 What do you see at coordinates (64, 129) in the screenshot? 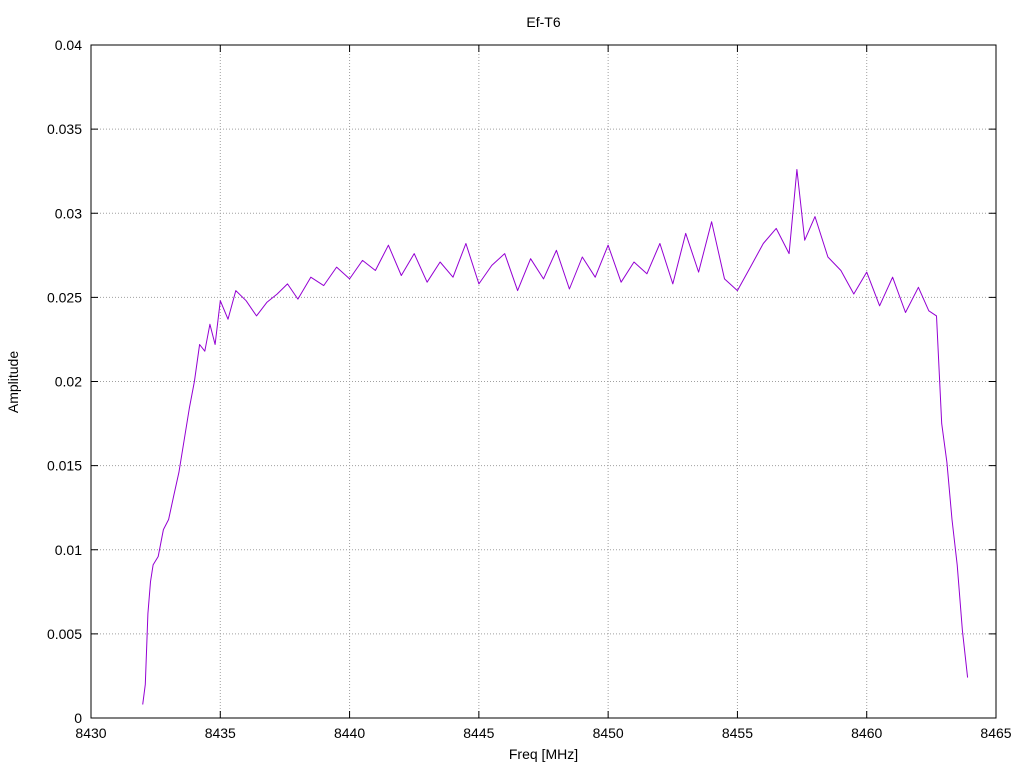
I see `y-tick-label: 0.035` at bounding box center [64, 129].